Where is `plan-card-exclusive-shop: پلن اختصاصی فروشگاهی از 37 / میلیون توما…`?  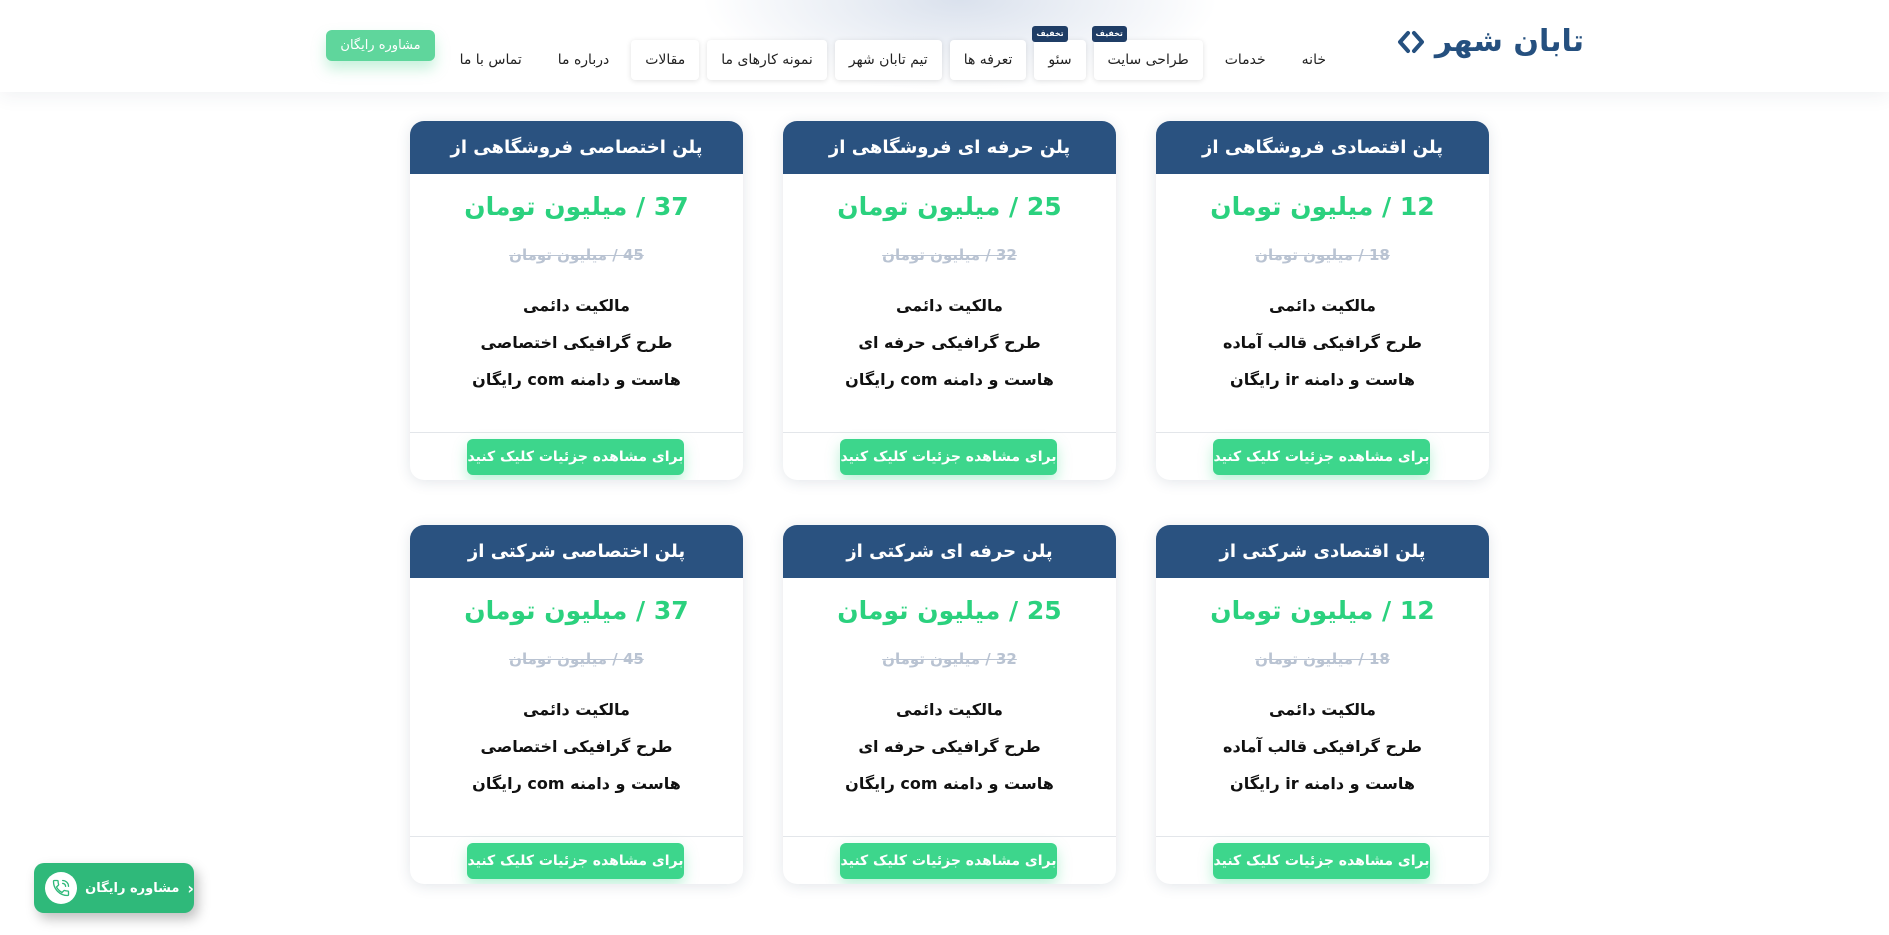
plan-card-exclusive-shop: پلن اختصاصی فروشگاهی از 37 / میلیون توما… is located at coordinates (576, 300).